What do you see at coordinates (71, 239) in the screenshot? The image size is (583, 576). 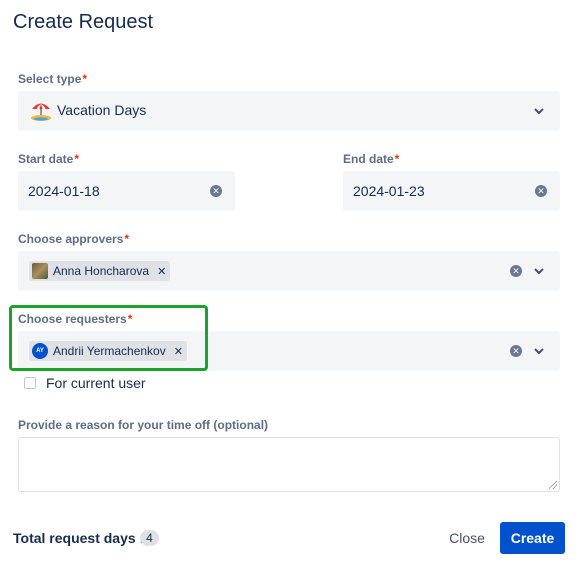 I see `approvers-label-text: Choose approvers` at bounding box center [71, 239].